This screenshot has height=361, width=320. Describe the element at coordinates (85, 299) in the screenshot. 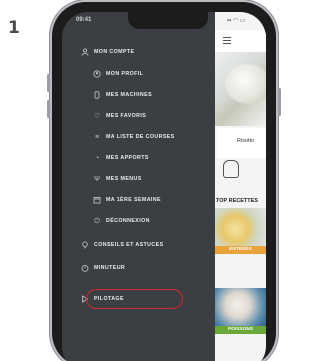

I see `remote-icon` at that location.